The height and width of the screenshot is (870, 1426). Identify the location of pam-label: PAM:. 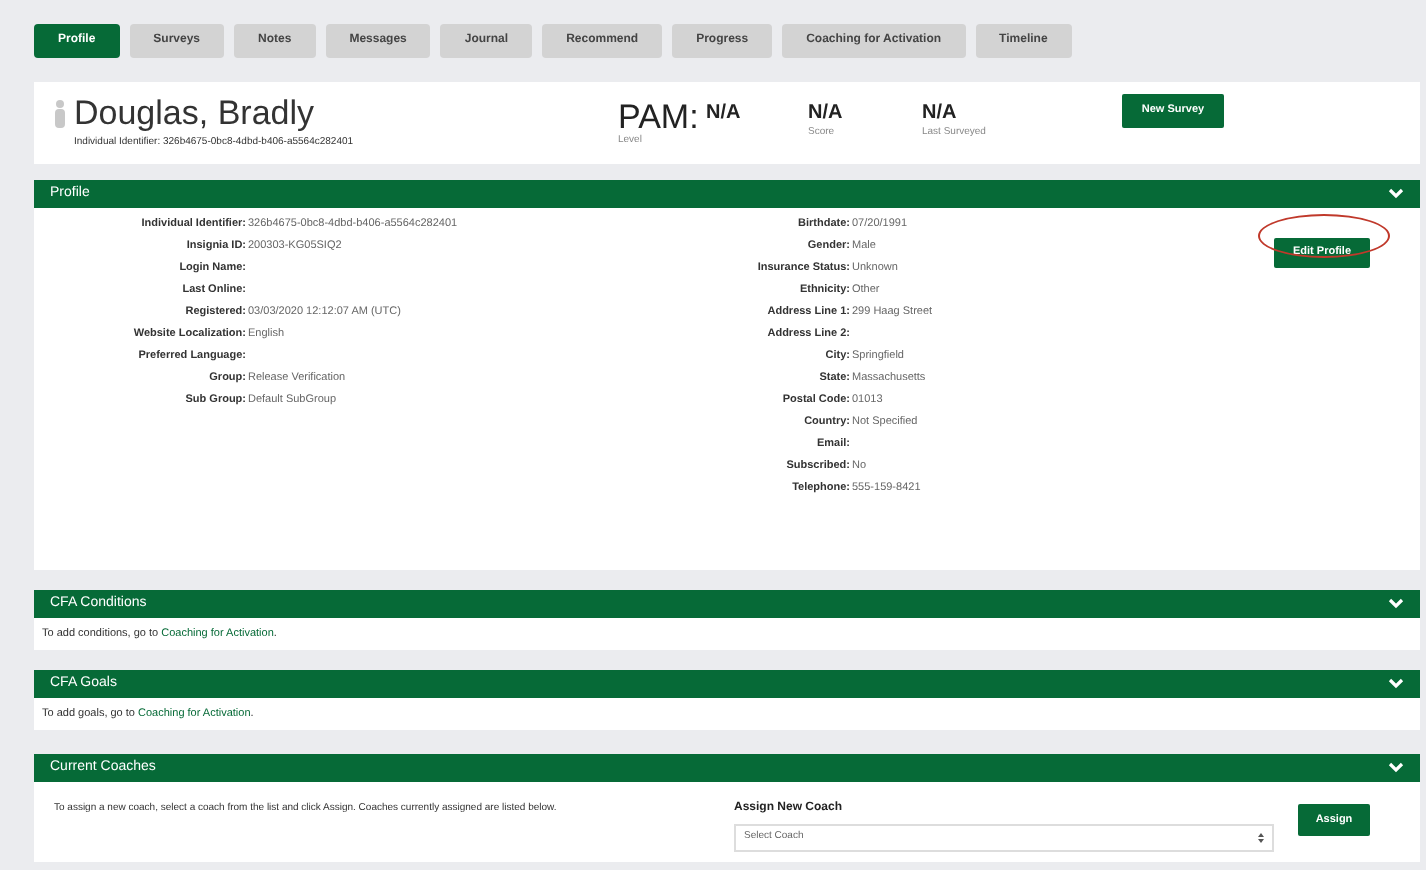
(659, 117).